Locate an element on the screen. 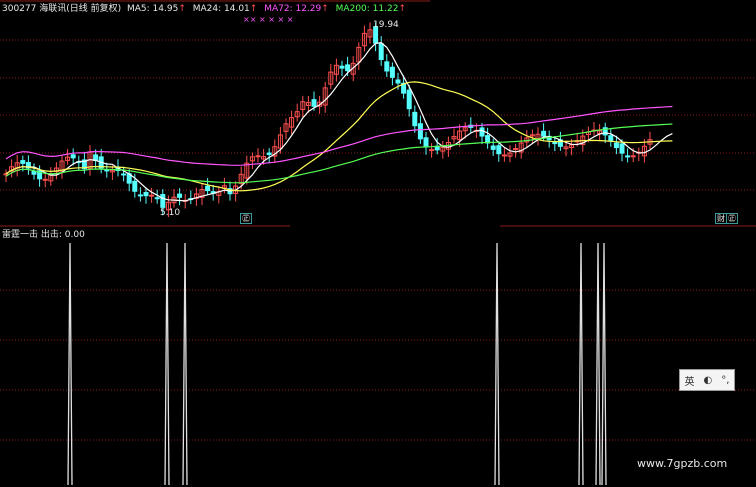 This screenshot has width=756, height=487. ma72-value: MA72: 12.29 is located at coordinates (293, 9).